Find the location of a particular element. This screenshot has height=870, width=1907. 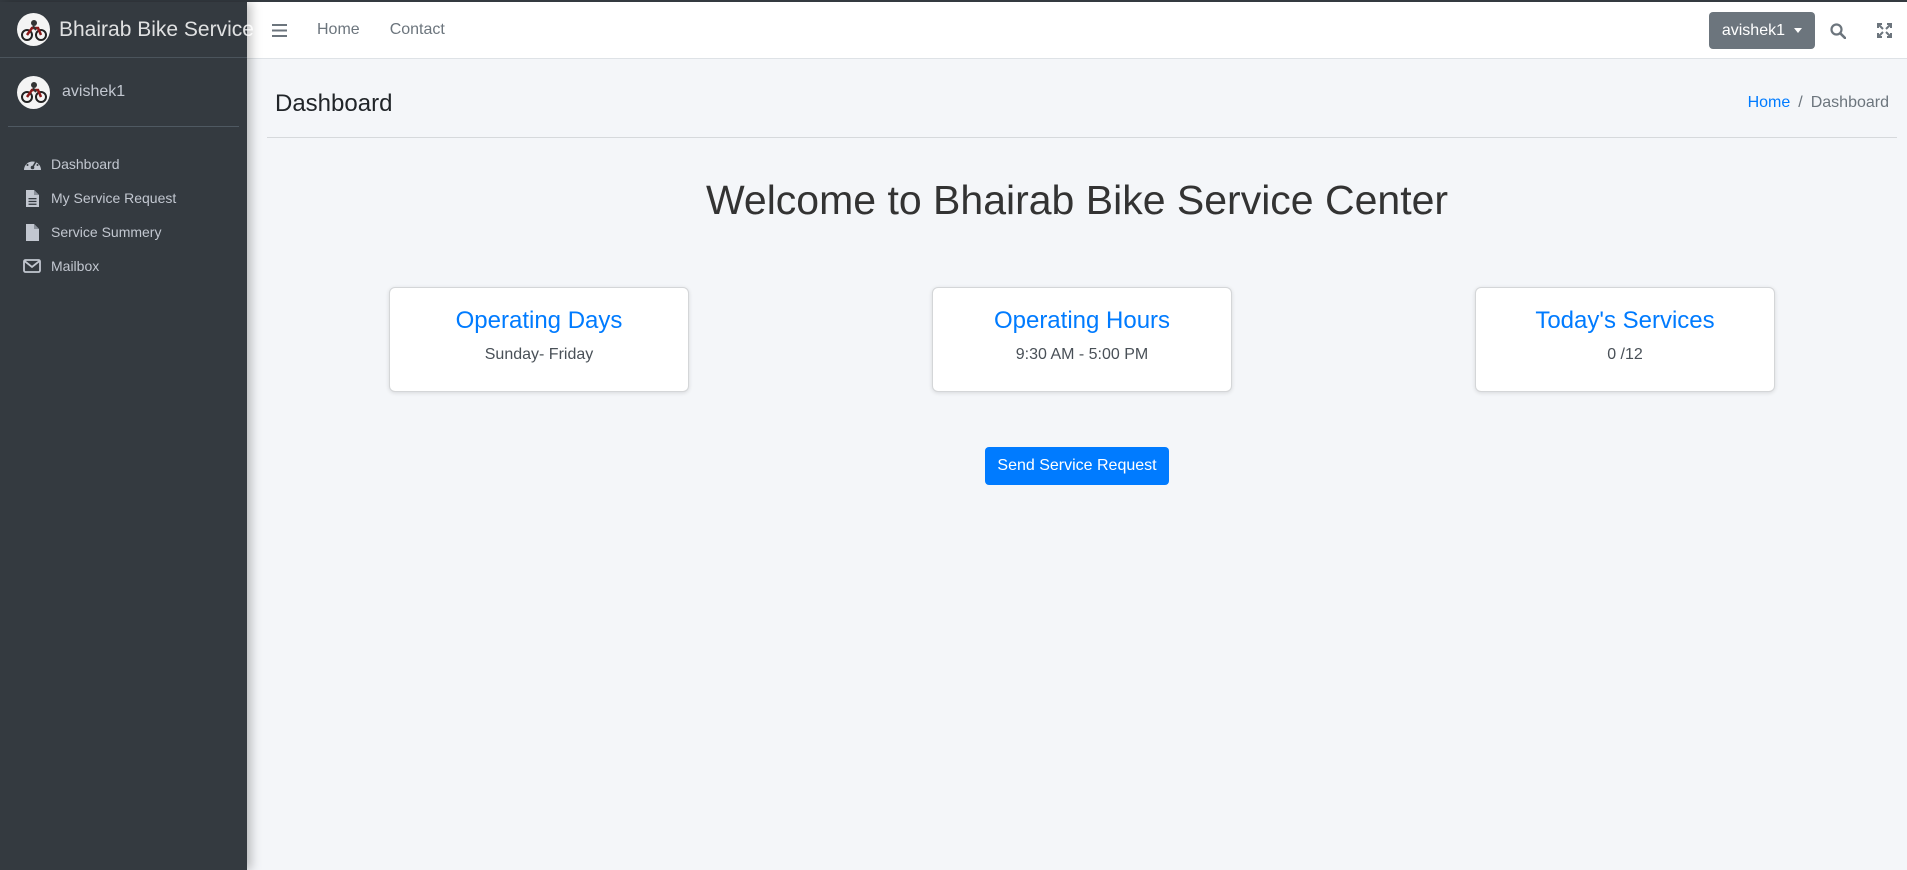

user-name: avishek1 is located at coordinates (94, 91).